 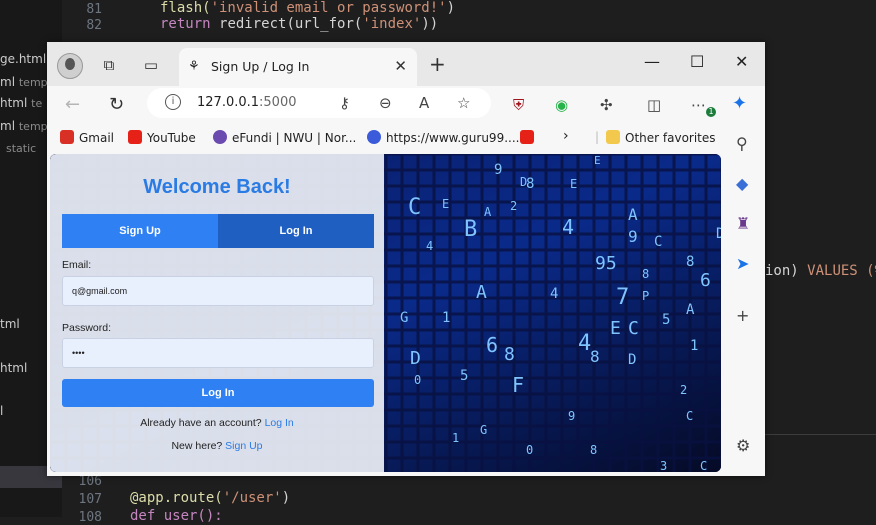 What do you see at coordinates (561, 105) in the screenshot?
I see `extension-eye-icon: ◉` at bounding box center [561, 105].